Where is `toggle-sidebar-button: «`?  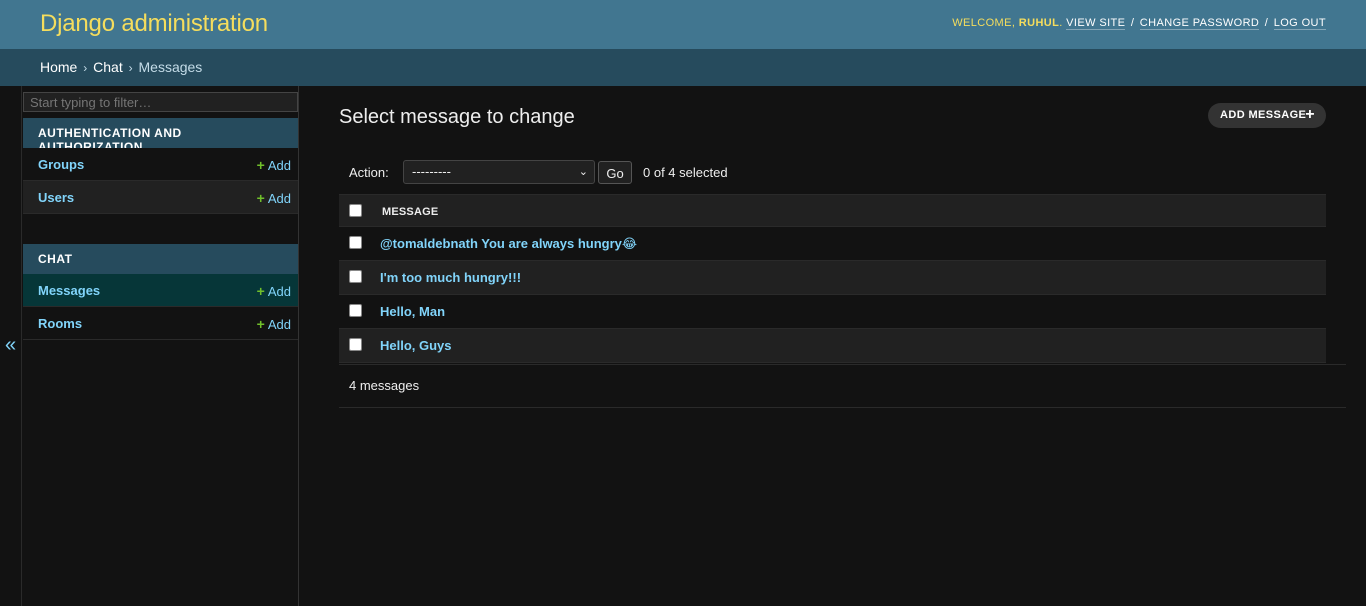
toggle-sidebar-button: « is located at coordinates (11, 346).